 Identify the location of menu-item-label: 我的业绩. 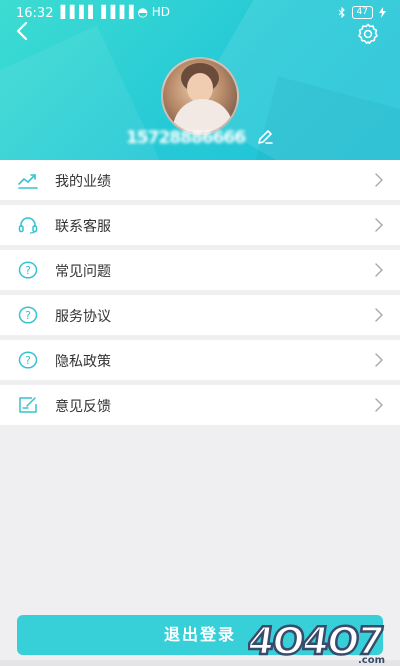
(83, 182).